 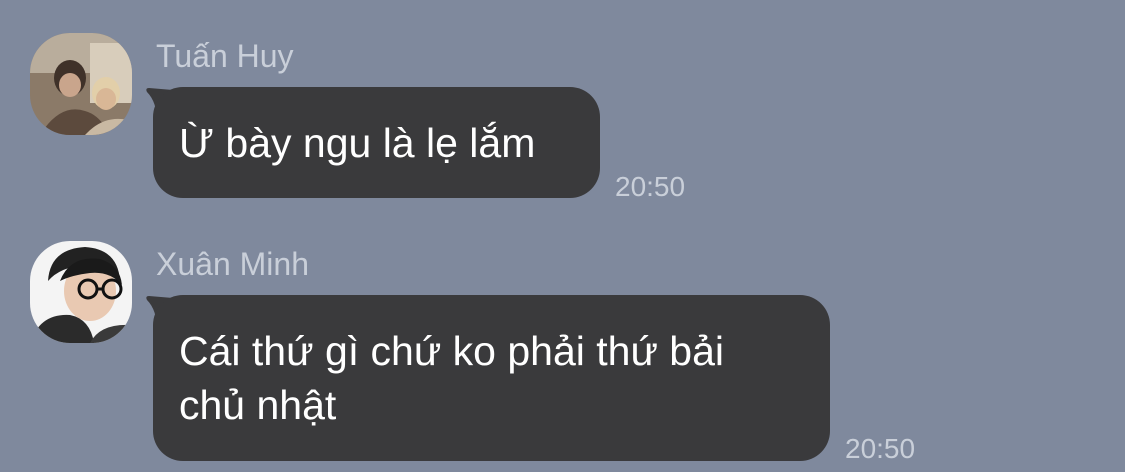 I want to click on message-bubble: Ừ bày ngu là lẹ lắm, so click(x=376, y=142).